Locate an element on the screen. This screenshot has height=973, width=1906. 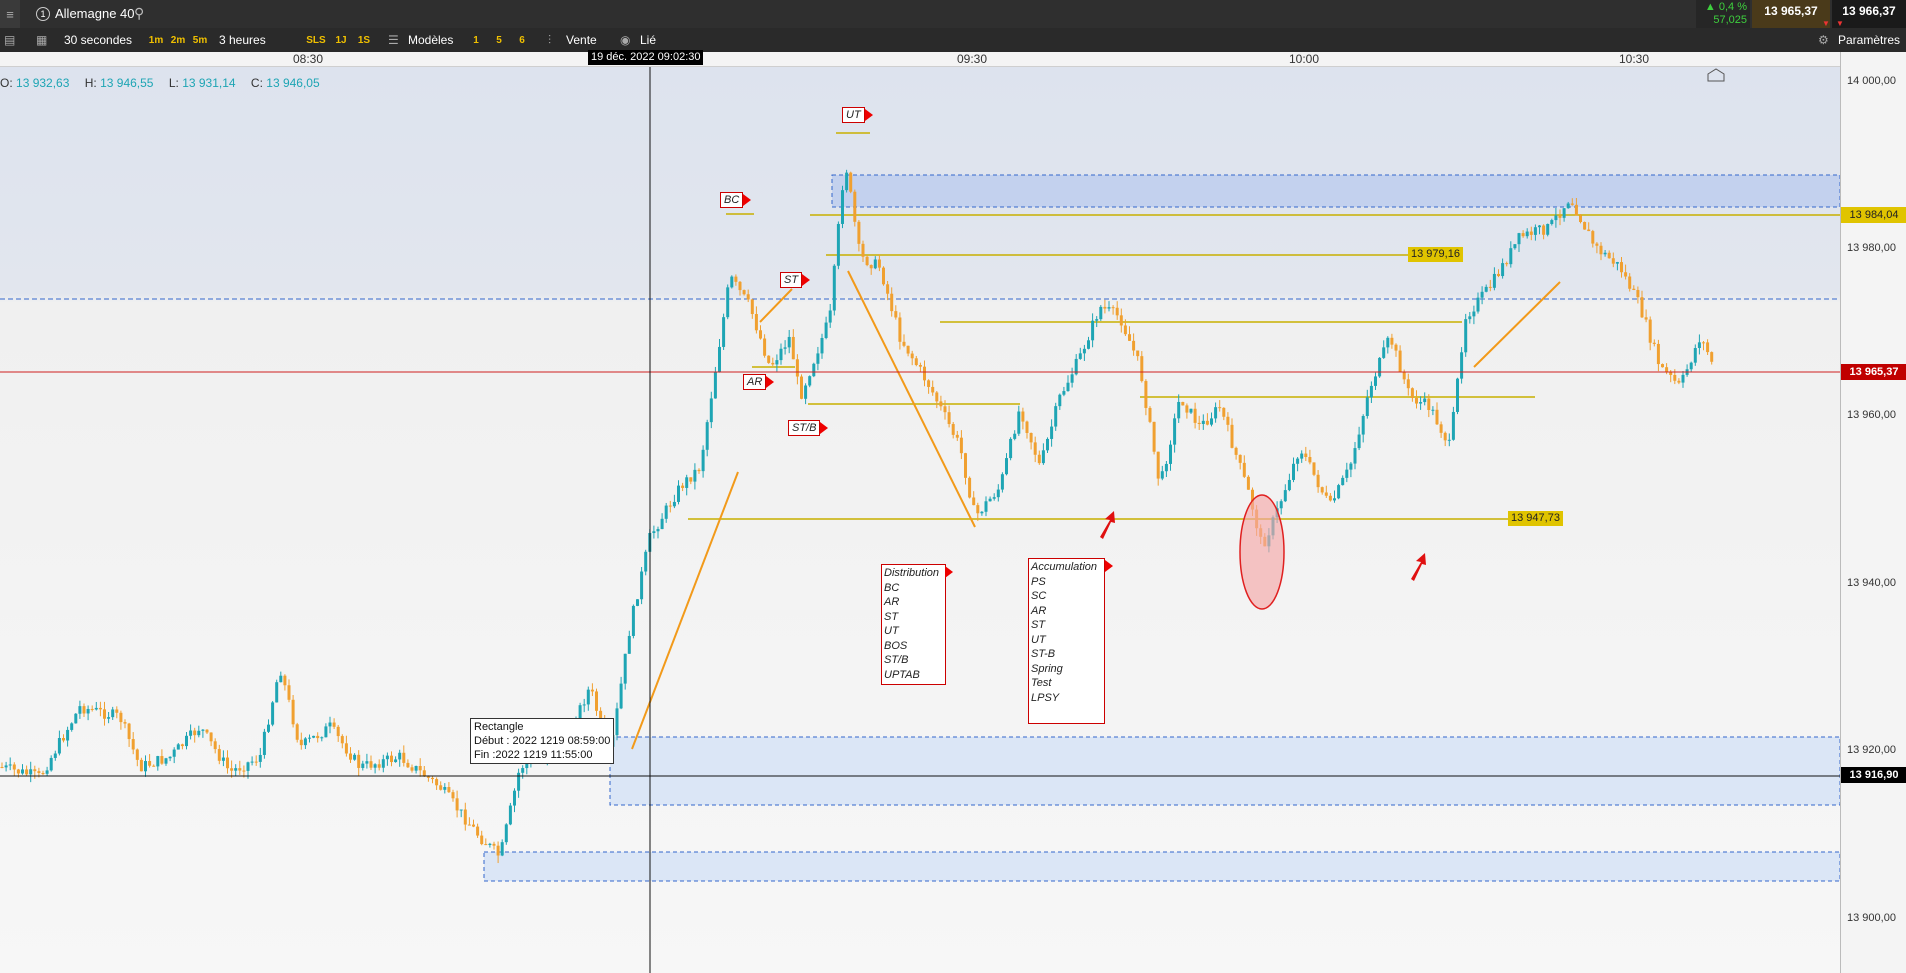
tf-2m-button: 2m is located at coordinates (178, 40).